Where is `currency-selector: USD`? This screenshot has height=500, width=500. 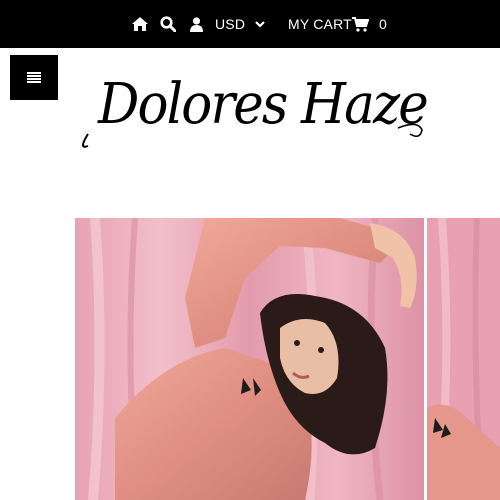
currency-selector: USD is located at coordinates (230, 24).